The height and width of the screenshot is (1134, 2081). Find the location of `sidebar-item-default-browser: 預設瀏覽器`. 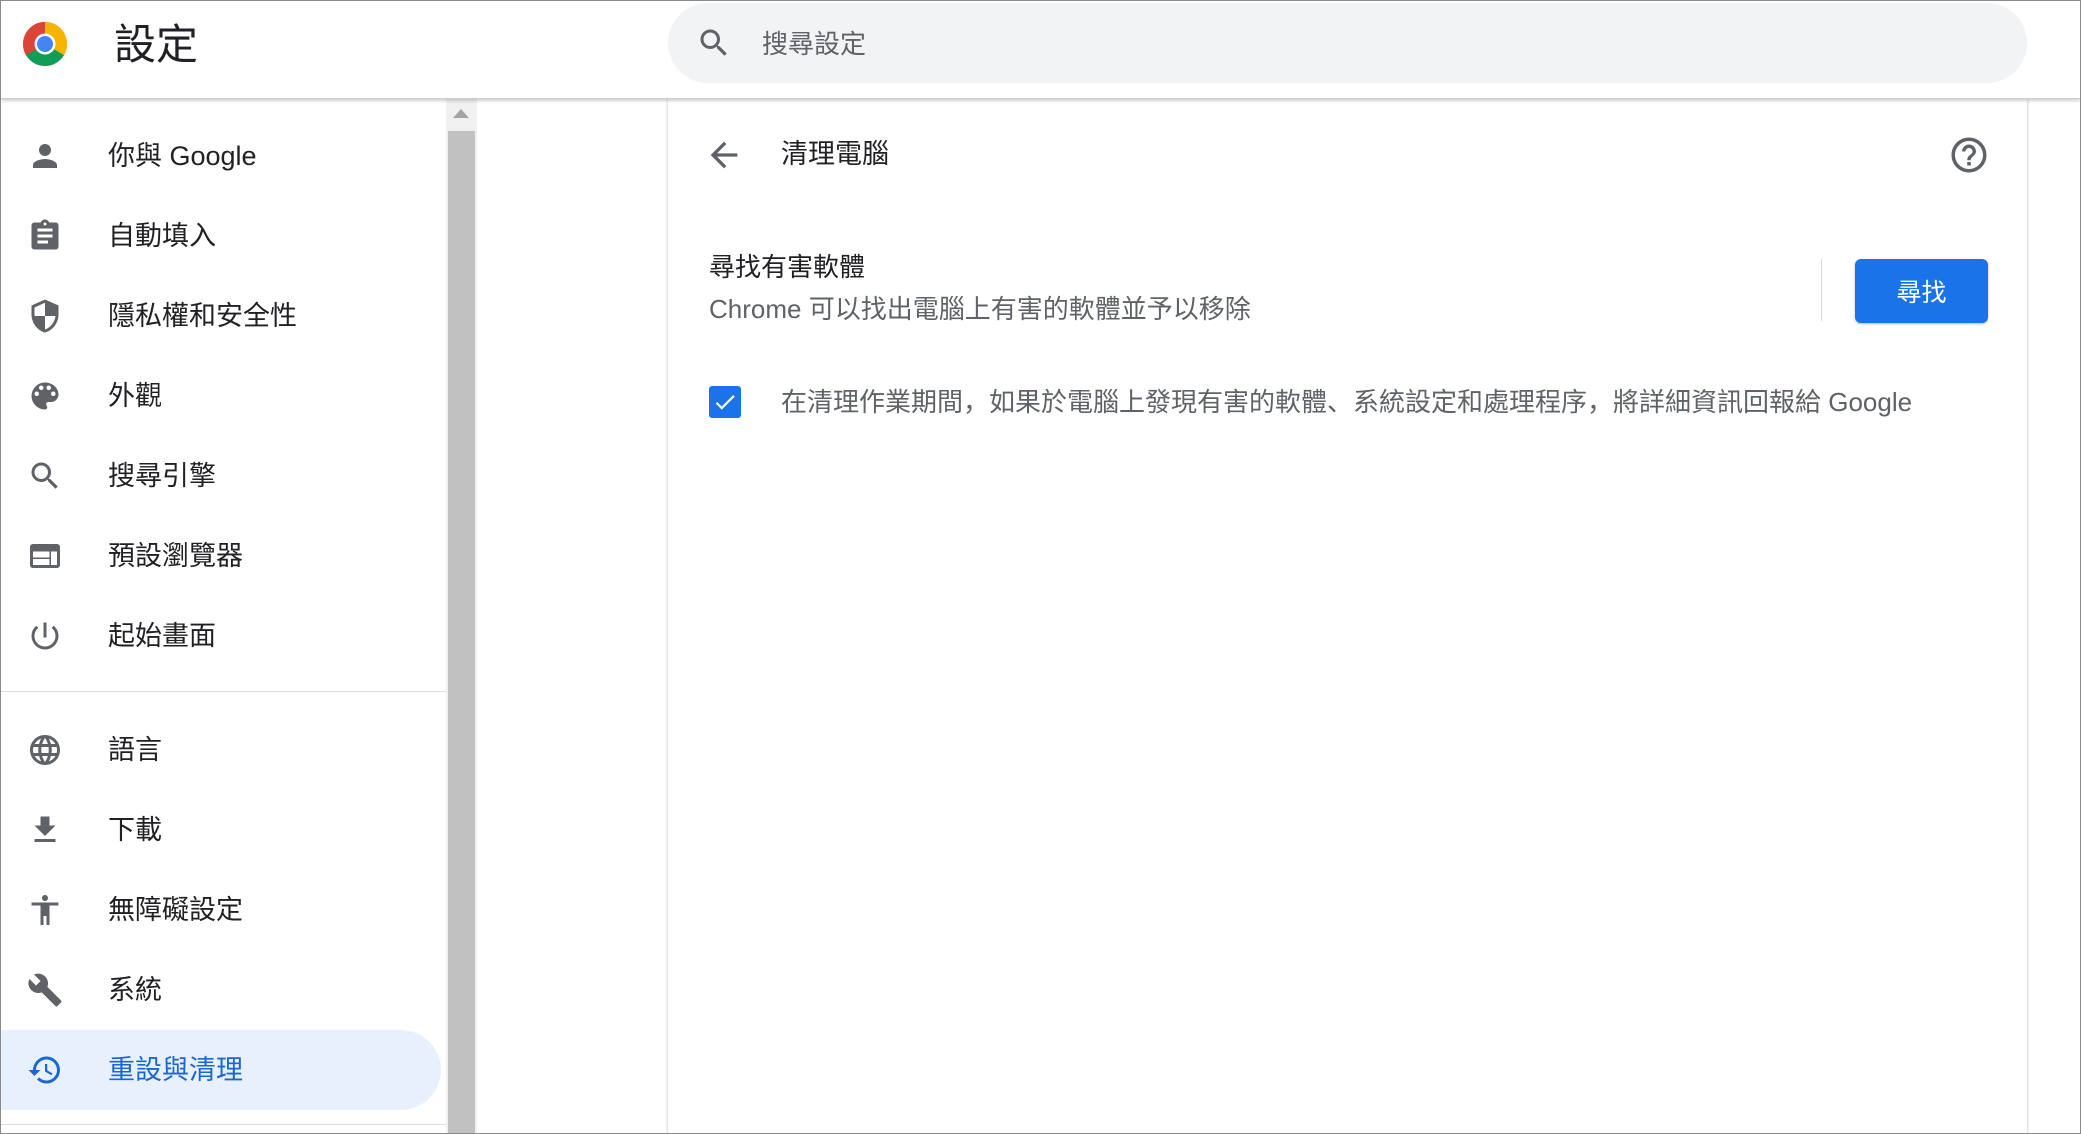

sidebar-item-default-browser: 預設瀏覽器 is located at coordinates (221, 556).